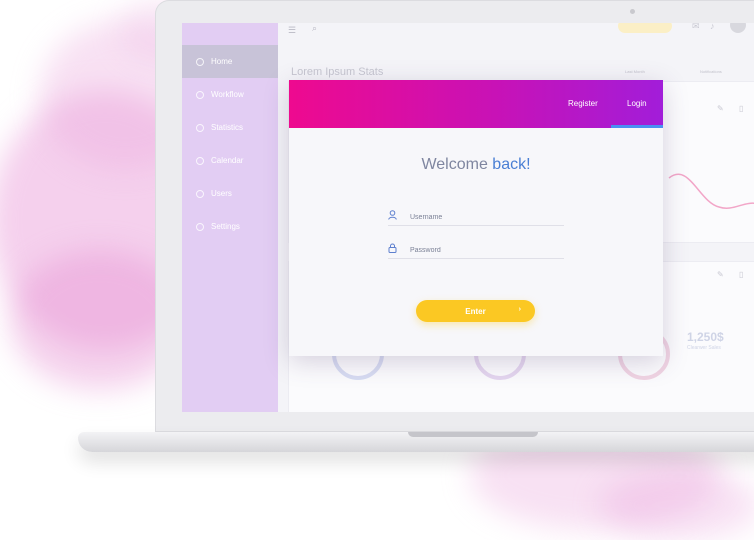 This screenshot has width=754, height=540. I want to click on watercolor-splash, so click(677, 505).